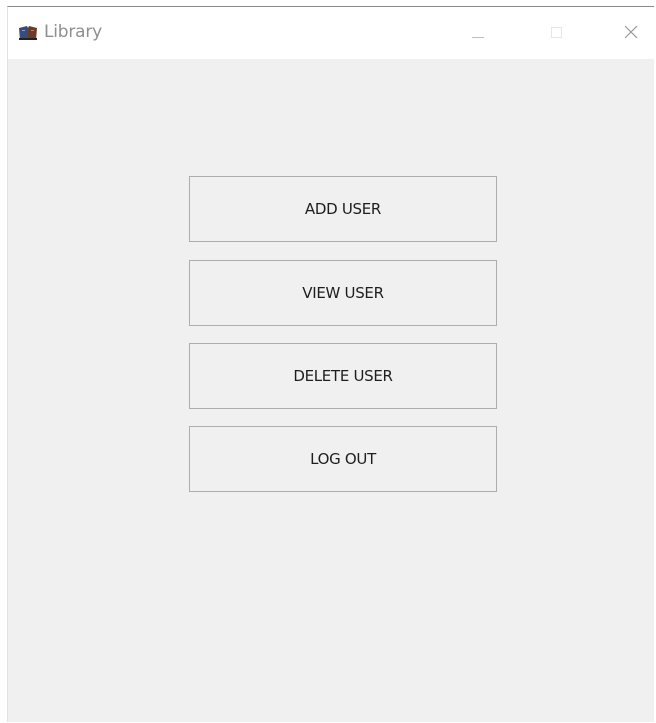 This screenshot has width=656, height=723. Describe the element at coordinates (73, 32) in the screenshot. I see `window-title: Library` at that location.